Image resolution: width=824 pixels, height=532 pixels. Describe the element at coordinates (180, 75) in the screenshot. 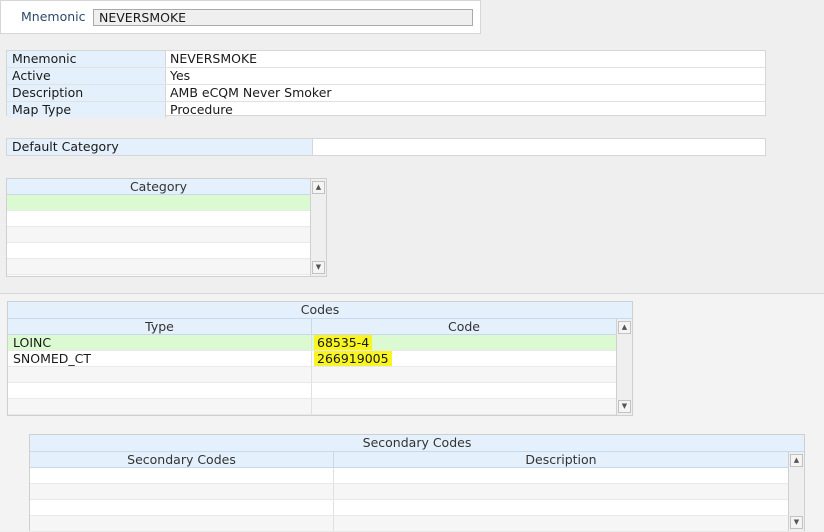

I see `detail-value: Yes` at that location.